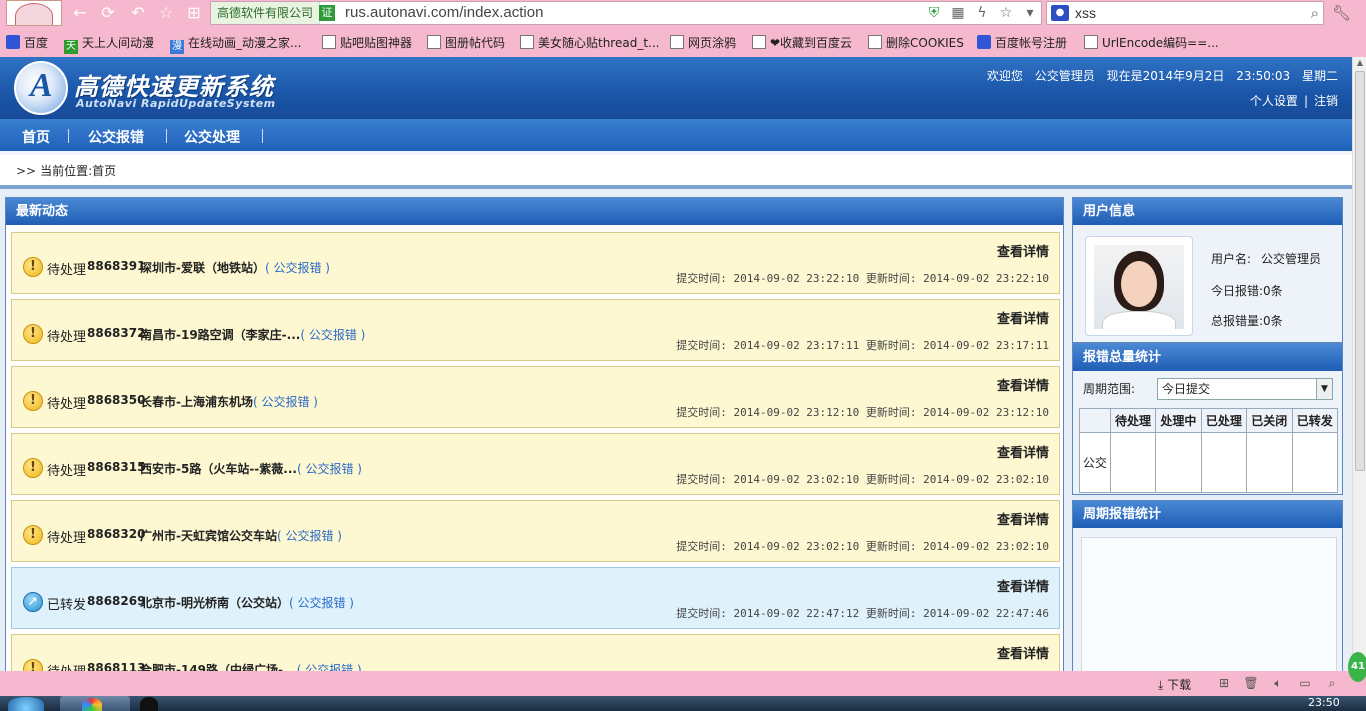 Image resolution: width=1366 pixels, height=711 pixels. I want to click on refresh-icon: ⟳, so click(108, 13).